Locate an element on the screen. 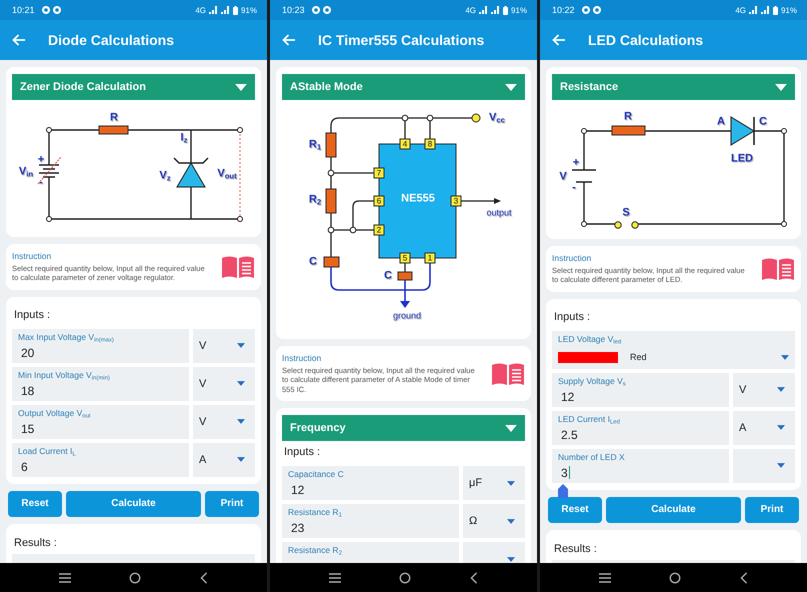 The height and width of the screenshot is (592, 807). pin-label: 1 is located at coordinates (430, 258).